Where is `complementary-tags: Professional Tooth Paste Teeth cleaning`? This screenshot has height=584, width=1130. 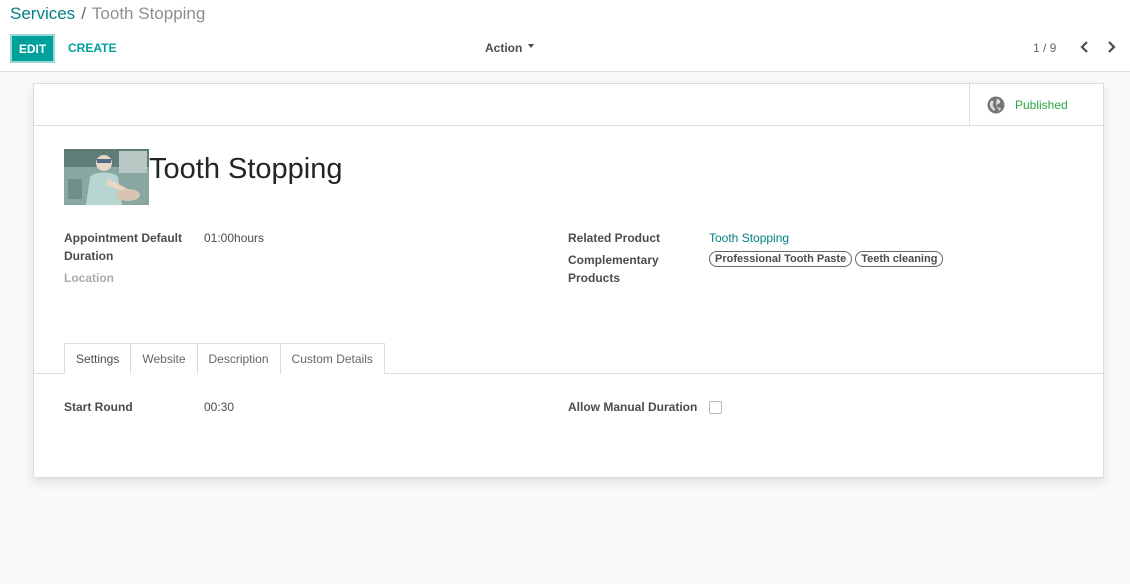
complementary-tags: Professional Tooth Paste Teeth cleaning is located at coordinates (826, 259).